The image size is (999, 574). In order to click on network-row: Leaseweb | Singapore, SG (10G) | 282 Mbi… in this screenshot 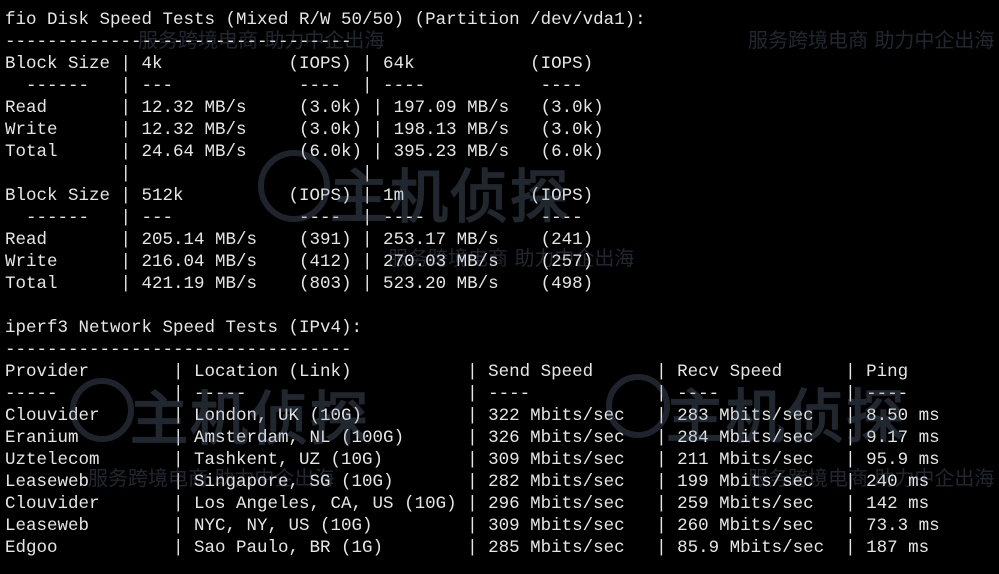, I will do `click(467, 482)`.